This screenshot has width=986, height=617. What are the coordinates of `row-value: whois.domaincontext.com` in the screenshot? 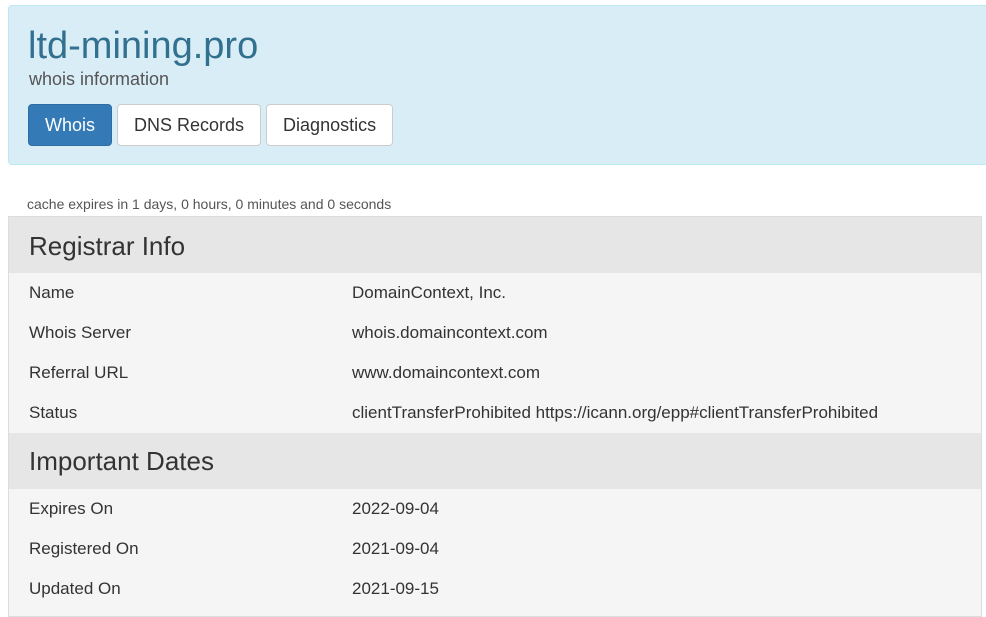 It's located at (450, 332).